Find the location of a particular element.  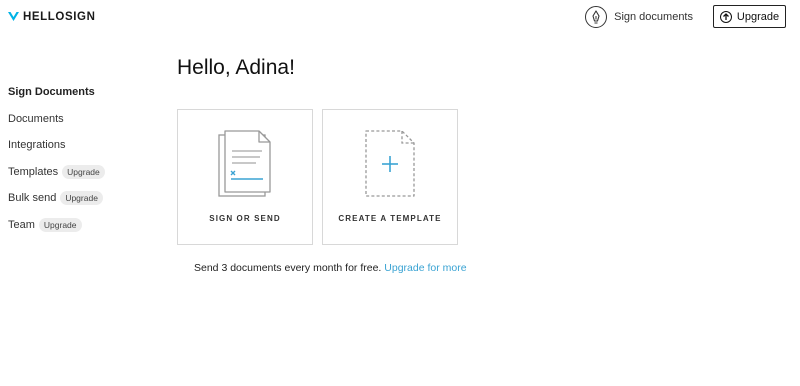

arrow-up-icon is located at coordinates (725, 16).